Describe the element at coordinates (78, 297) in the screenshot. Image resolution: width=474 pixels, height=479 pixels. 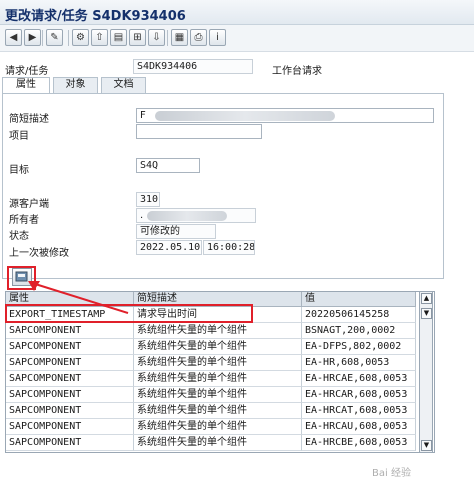
I see `annotation-arrow` at that location.